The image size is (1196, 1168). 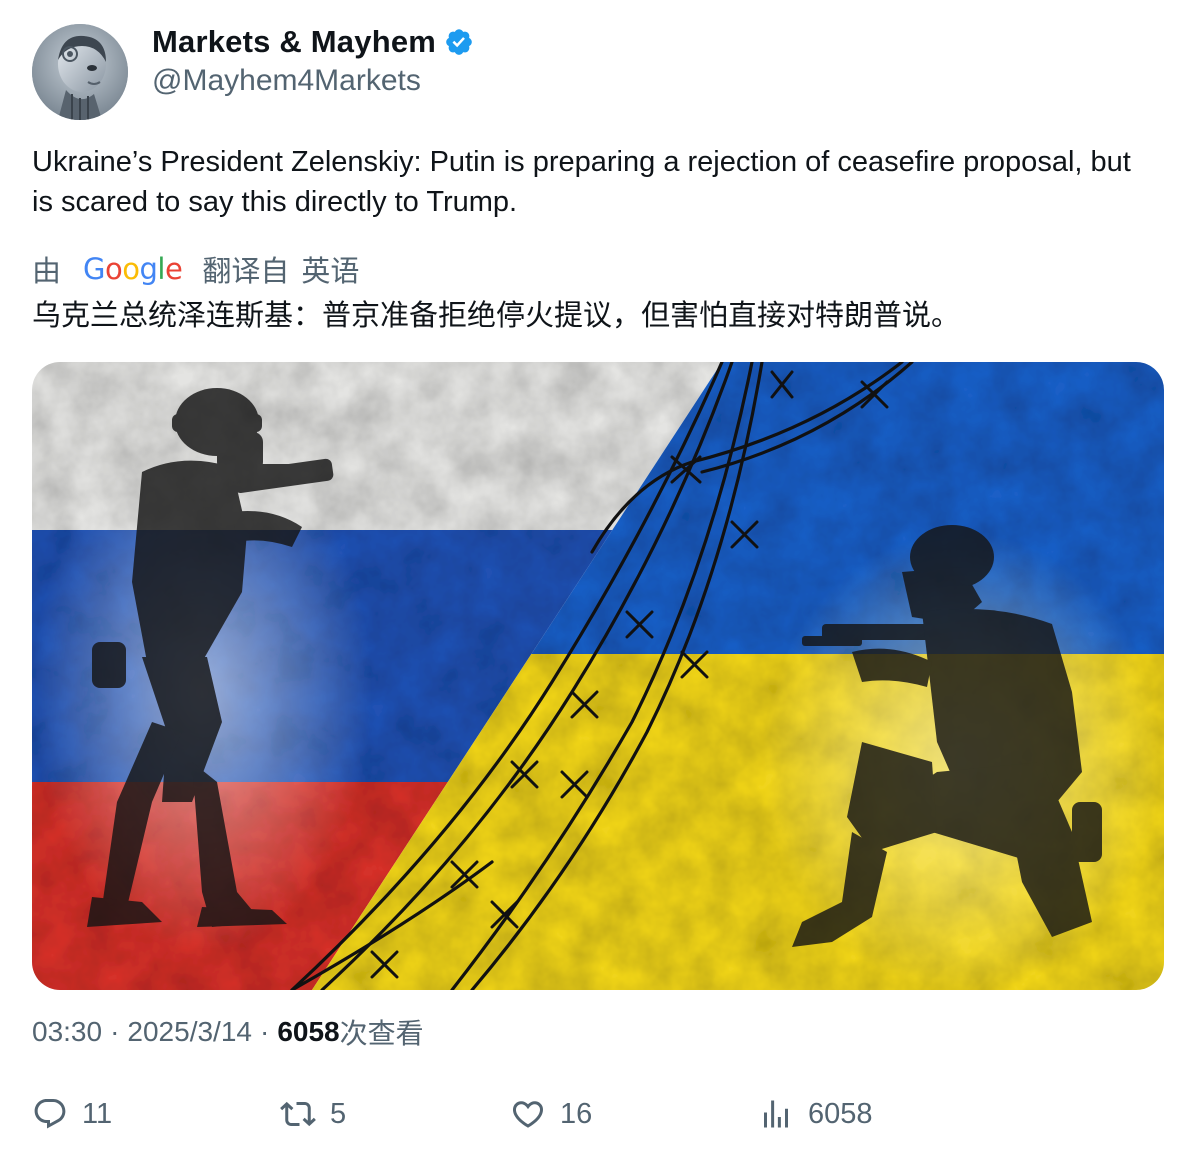 I want to click on retweet-icon, so click(x=298, y=1114).